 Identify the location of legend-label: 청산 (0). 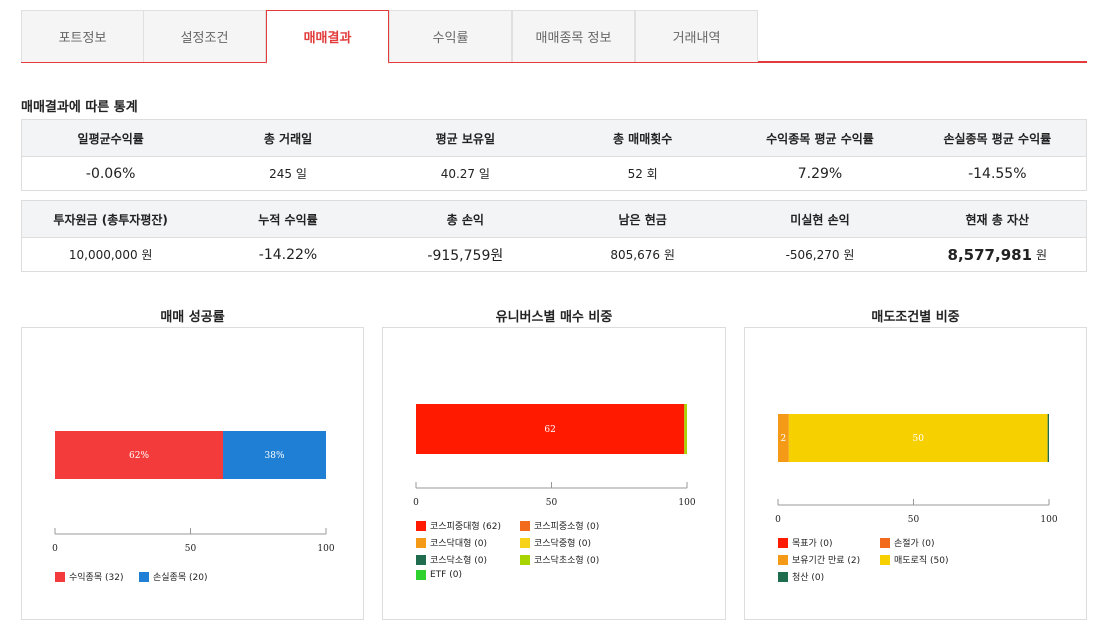
(808, 578).